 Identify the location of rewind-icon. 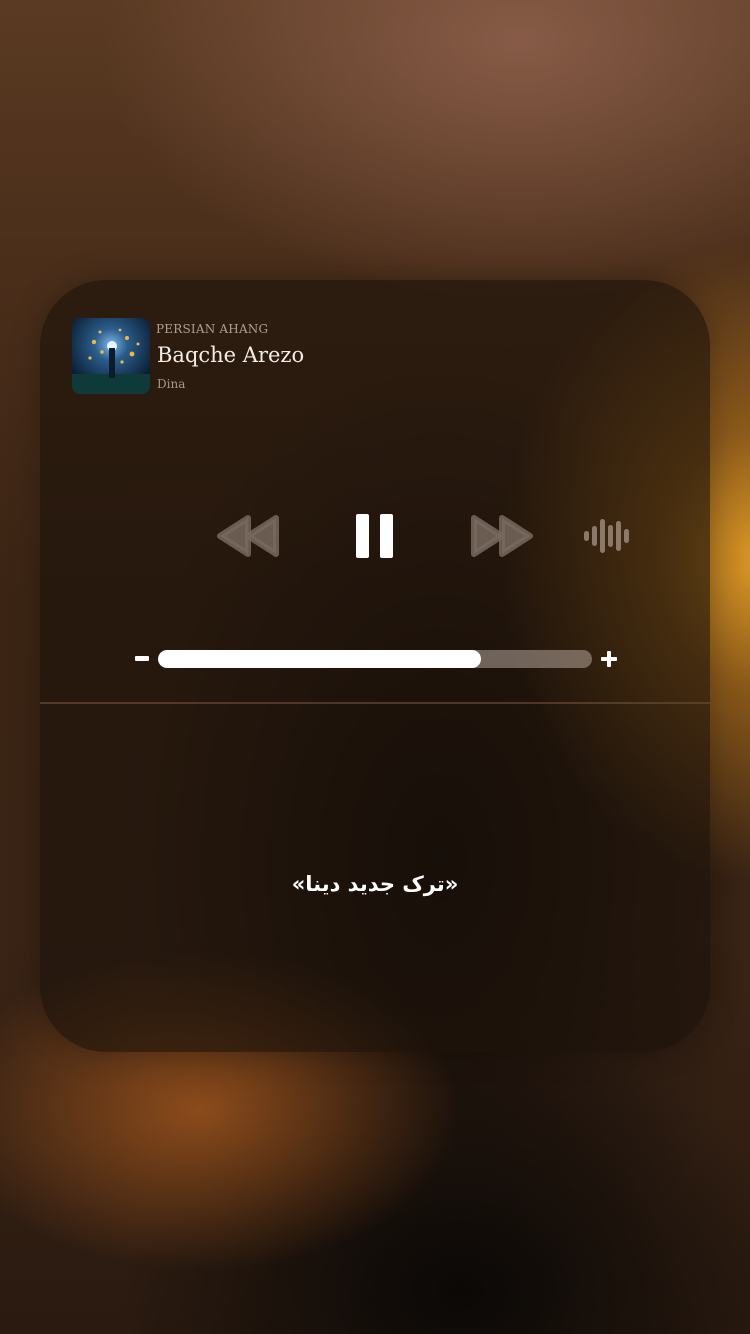
(248, 536).